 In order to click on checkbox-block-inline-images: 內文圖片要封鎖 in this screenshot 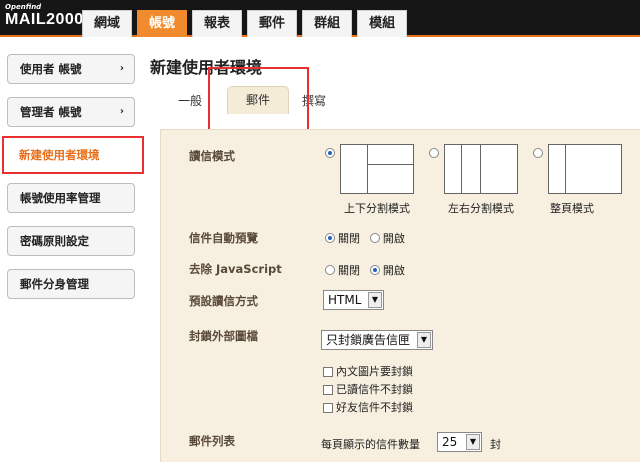, I will do `click(368, 371)`.